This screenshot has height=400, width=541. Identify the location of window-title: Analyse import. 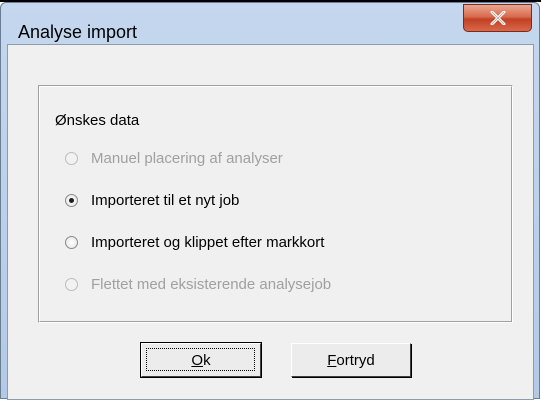
(78, 32).